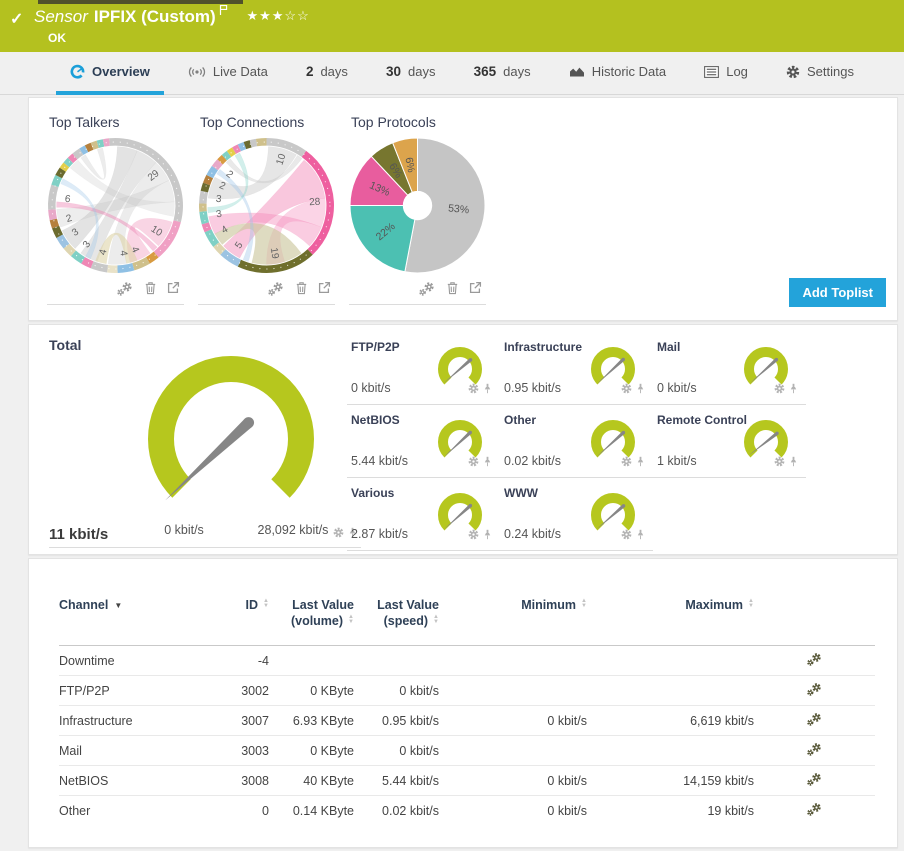 The height and width of the screenshot is (851, 904). Describe the element at coordinates (396, 781) in the screenshot. I see `cell-speed: 5.44 kbit/s` at that location.